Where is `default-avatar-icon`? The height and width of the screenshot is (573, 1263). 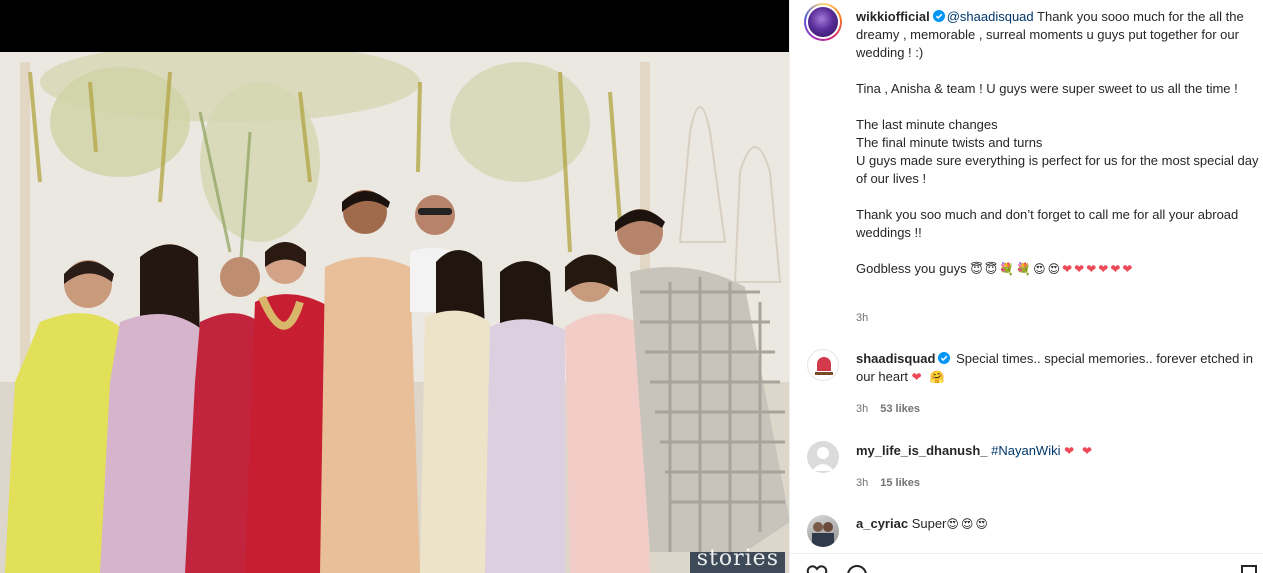
default-avatar-icon is located at coordinates (823, 459).